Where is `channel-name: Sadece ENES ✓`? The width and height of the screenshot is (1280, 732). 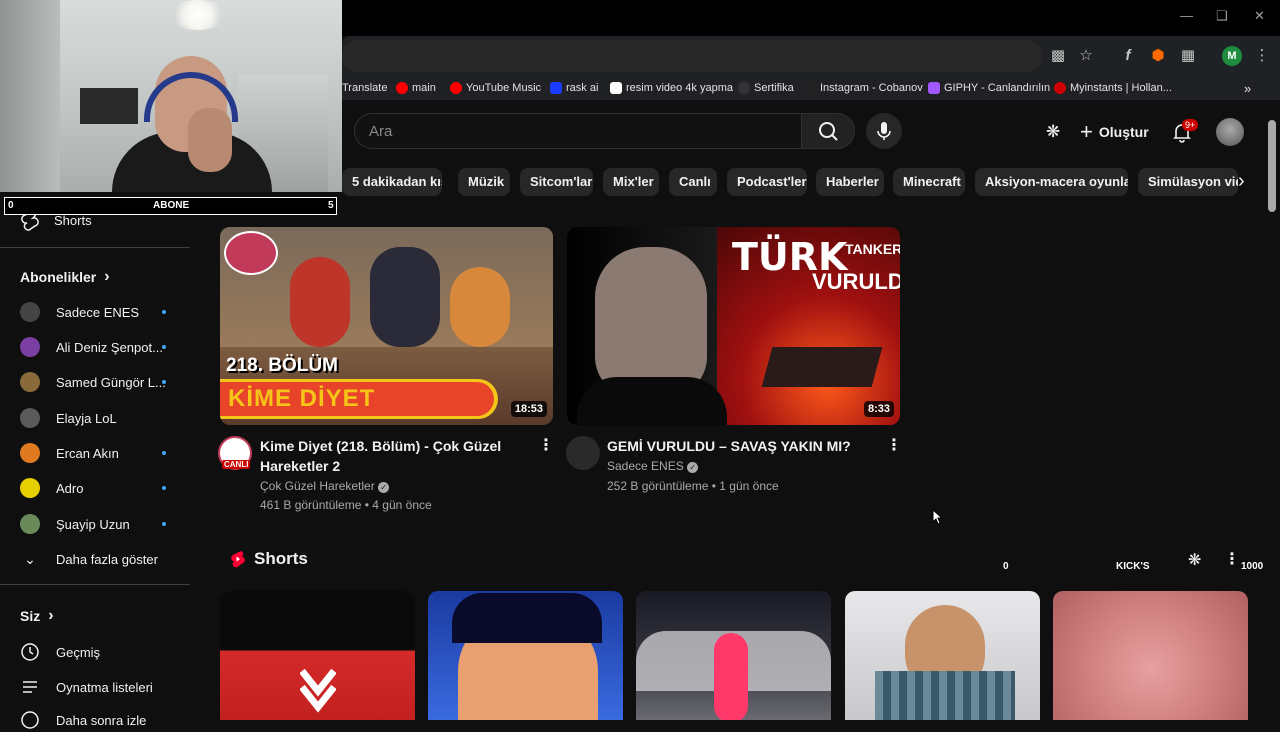 channel-name: Sadece ENES ✓ is located at coordinates (653, 466).